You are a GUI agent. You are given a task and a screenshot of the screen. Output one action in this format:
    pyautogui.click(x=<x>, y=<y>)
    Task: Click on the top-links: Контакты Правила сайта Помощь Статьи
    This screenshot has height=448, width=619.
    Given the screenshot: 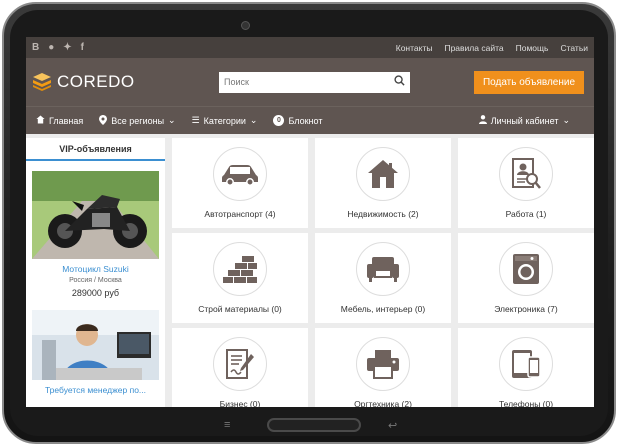 What is the action you would take?
    pyautogui.click(x=492, y=48)
    